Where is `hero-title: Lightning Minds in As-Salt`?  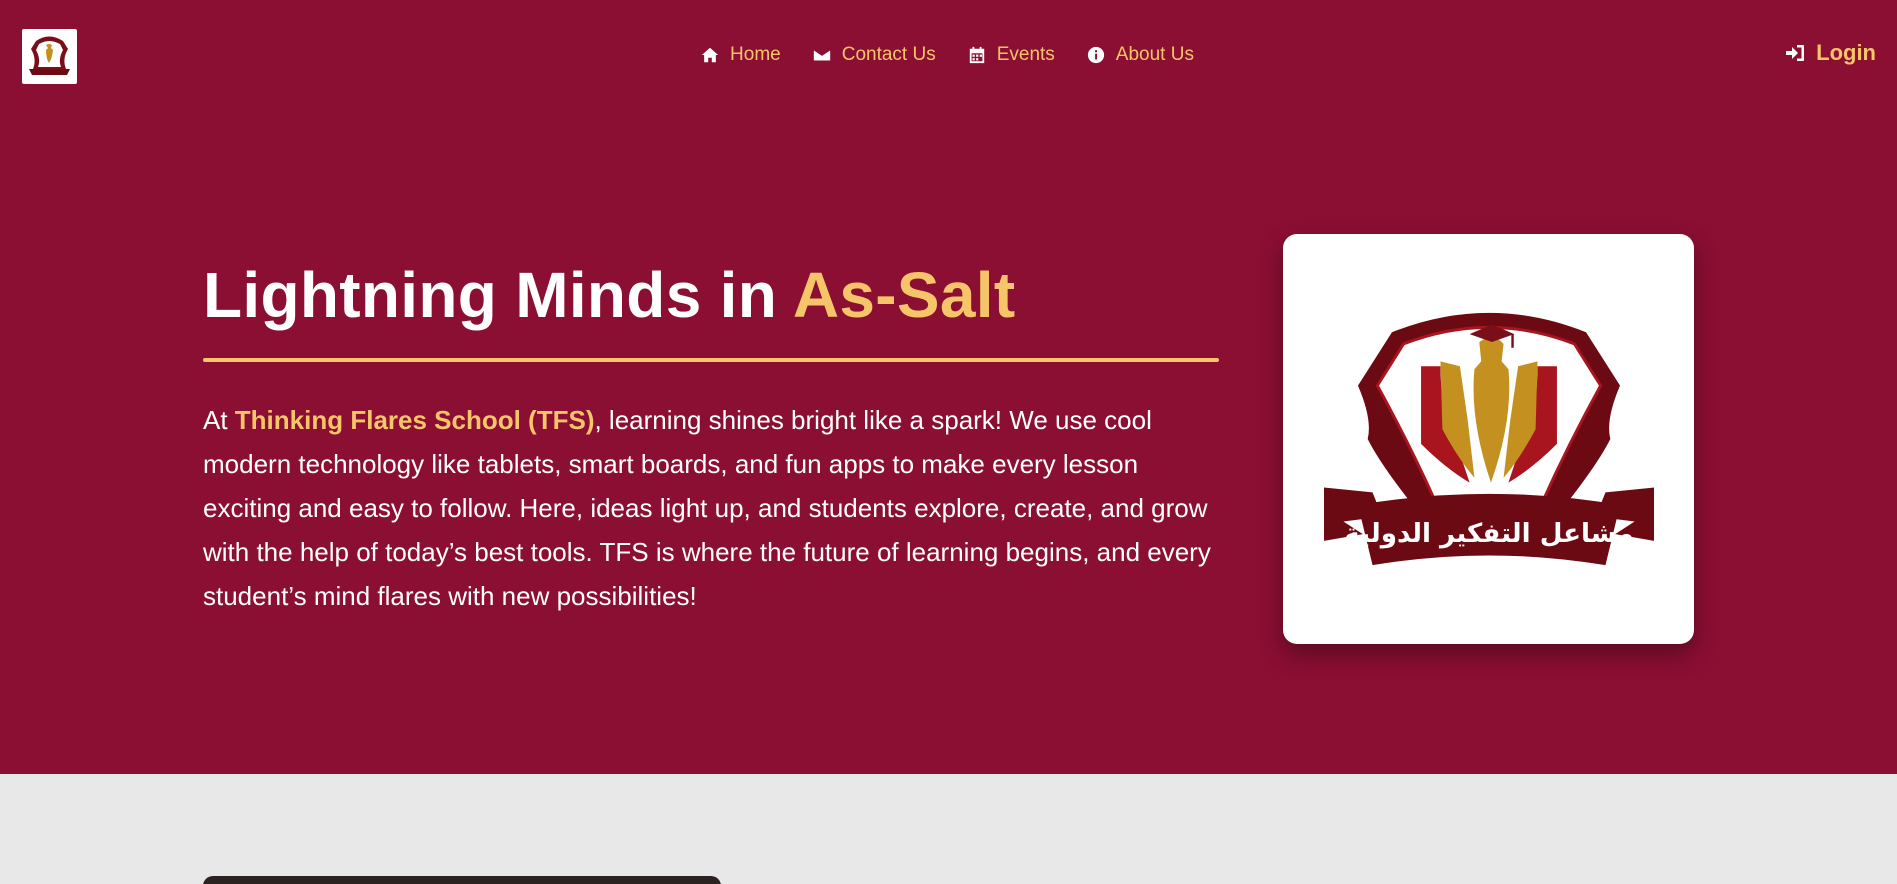
hero-title: Lightning Minds in As-Salt is located at coordinates (609, 295).